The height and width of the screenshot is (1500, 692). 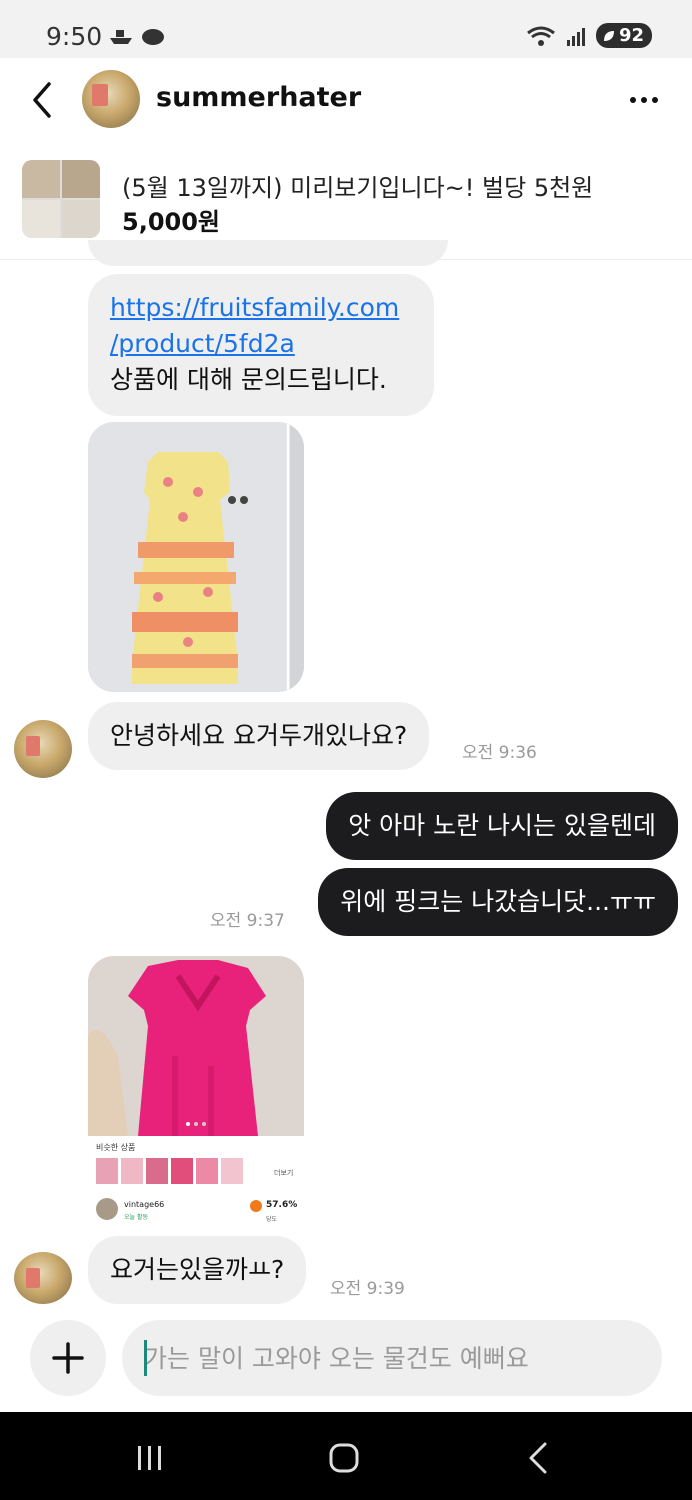 I want to click on back-button, so click(x=42, y=100).